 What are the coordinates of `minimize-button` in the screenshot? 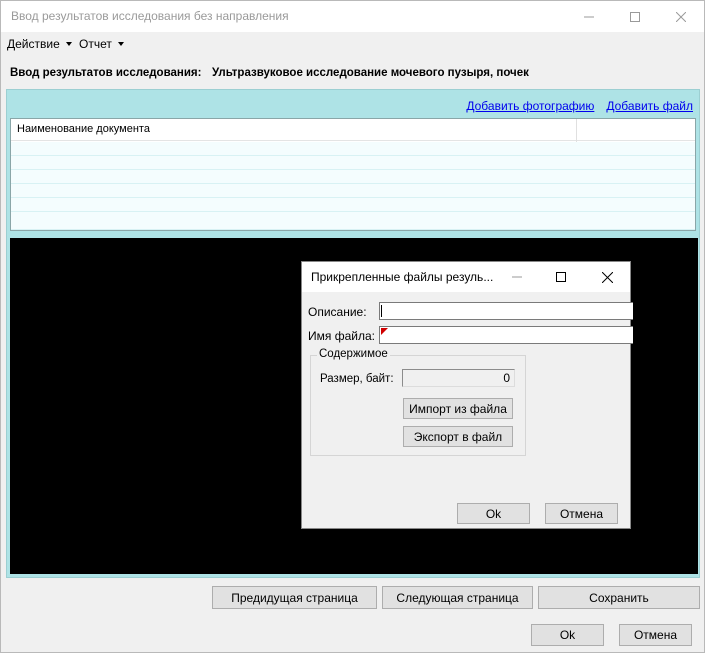 It's located at (589, 16).